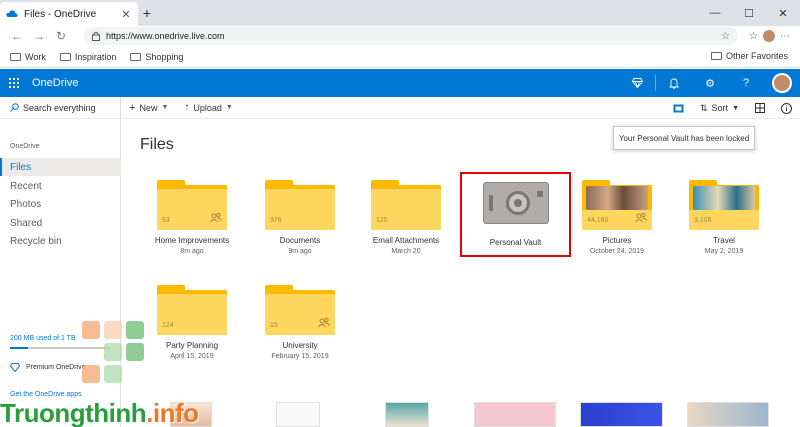  Describe the element at coordinates (760, 108) in the screenshot. I see `view-options-grid-icon` at that location.